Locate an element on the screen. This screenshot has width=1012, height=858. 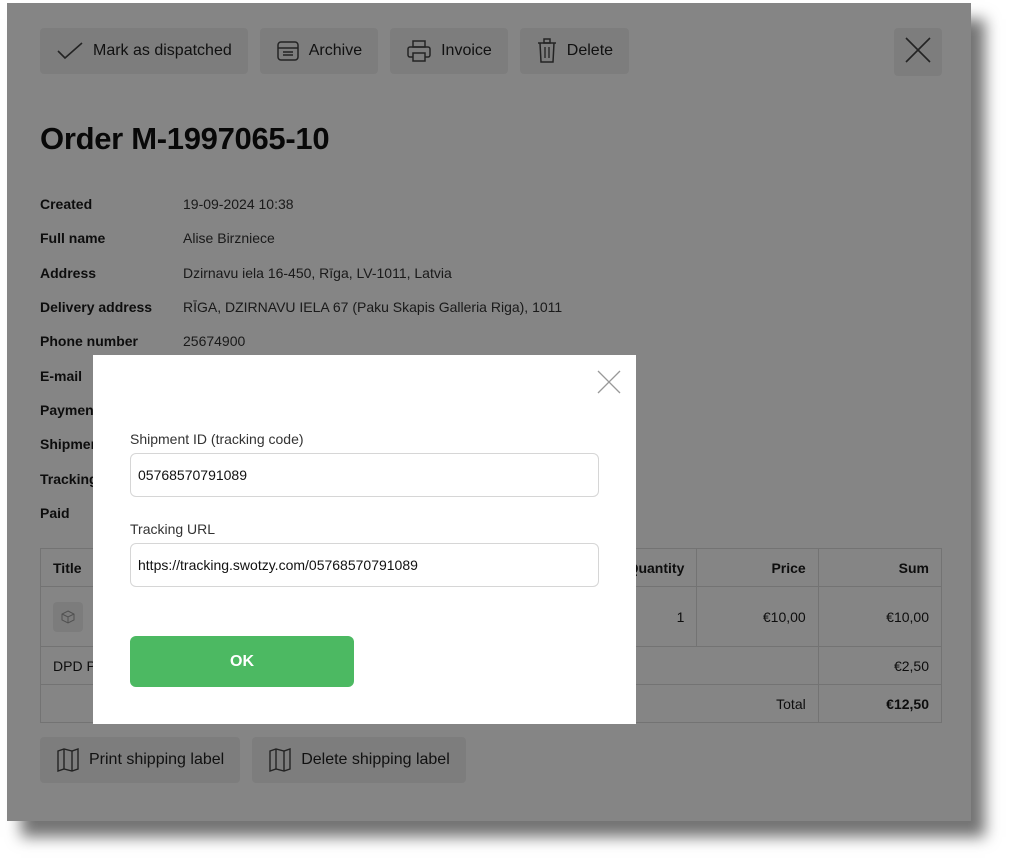
shipment-id-input is located at coordinates (364, 475).